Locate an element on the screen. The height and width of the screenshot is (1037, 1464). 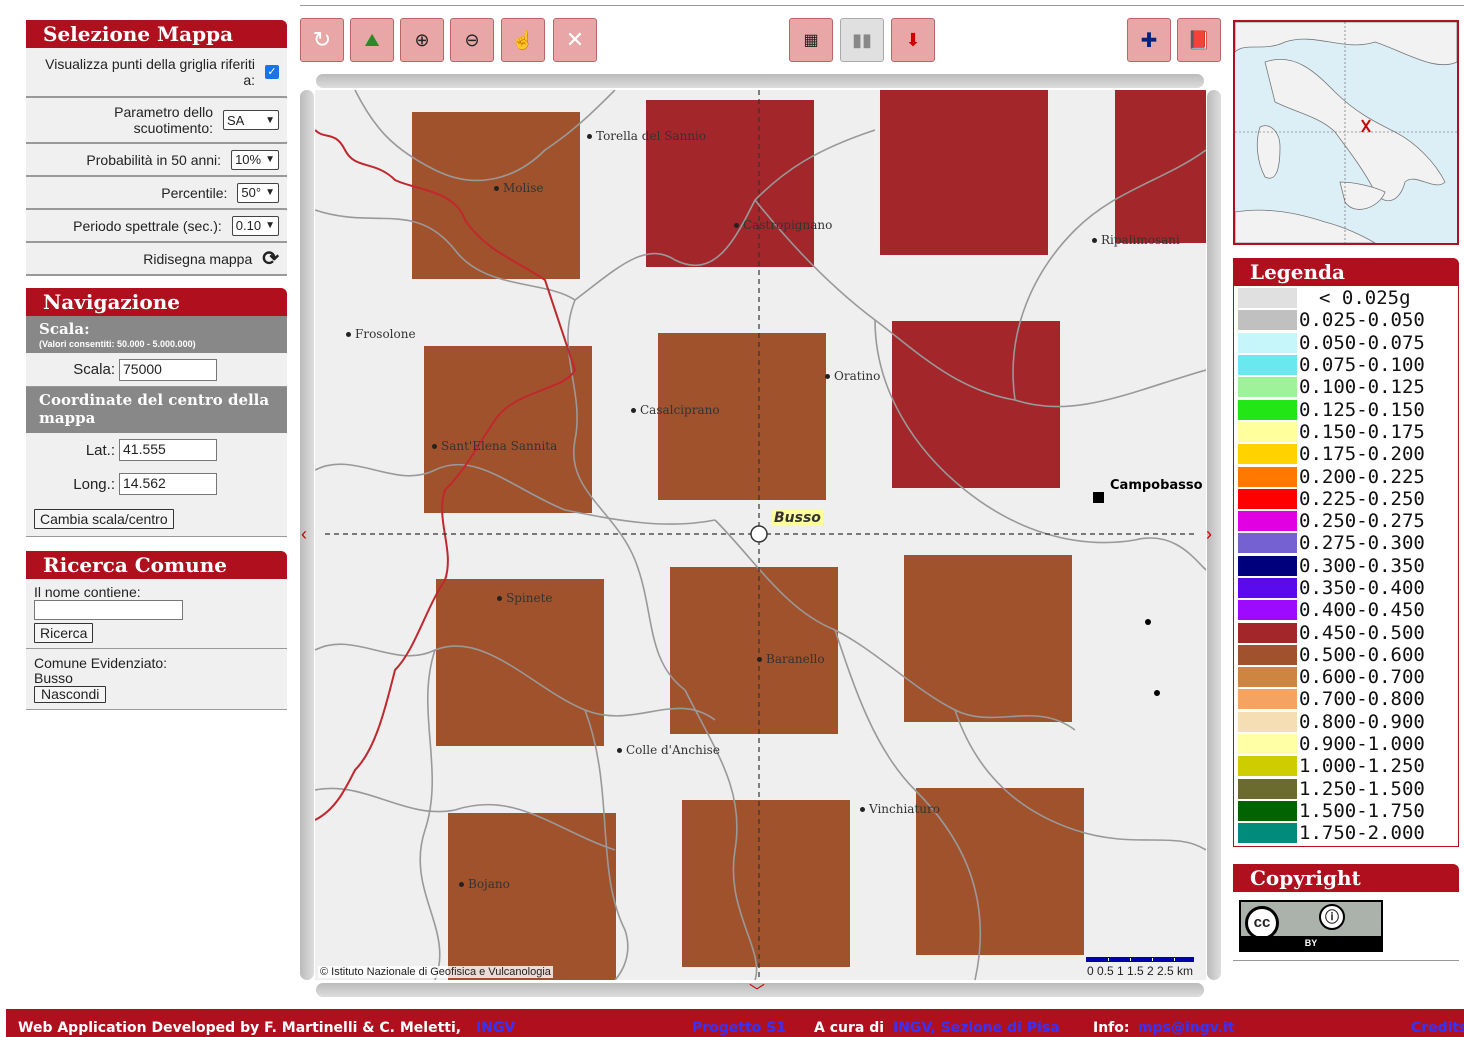
town-label: Frosolone is located at coordinates (381, 334).